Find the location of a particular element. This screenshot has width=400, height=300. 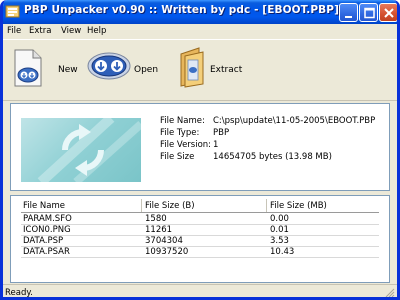

open-button: Open is located at coordinates (127, 70).